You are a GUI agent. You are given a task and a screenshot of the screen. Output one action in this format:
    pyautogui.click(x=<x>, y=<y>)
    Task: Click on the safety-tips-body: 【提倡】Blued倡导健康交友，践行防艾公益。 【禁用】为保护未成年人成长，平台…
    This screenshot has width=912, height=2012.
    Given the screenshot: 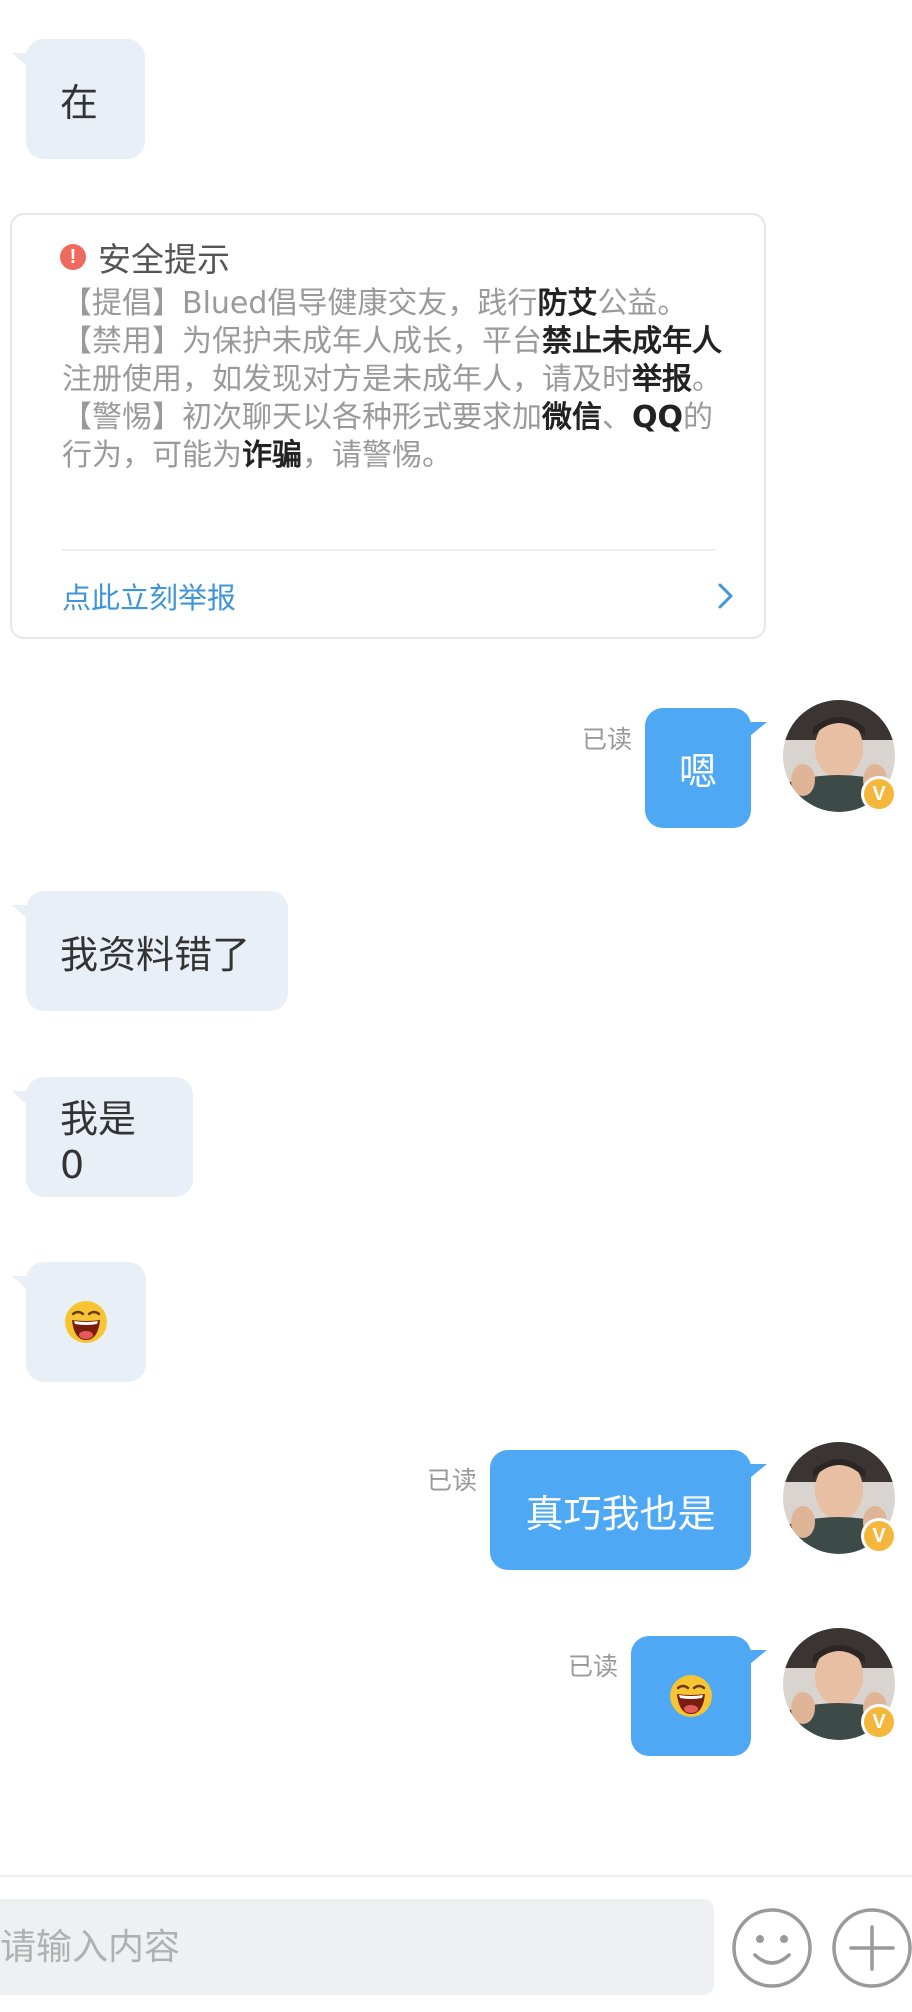 What is the action you would take?
    pyautogui.click(x=397, y=380)
    